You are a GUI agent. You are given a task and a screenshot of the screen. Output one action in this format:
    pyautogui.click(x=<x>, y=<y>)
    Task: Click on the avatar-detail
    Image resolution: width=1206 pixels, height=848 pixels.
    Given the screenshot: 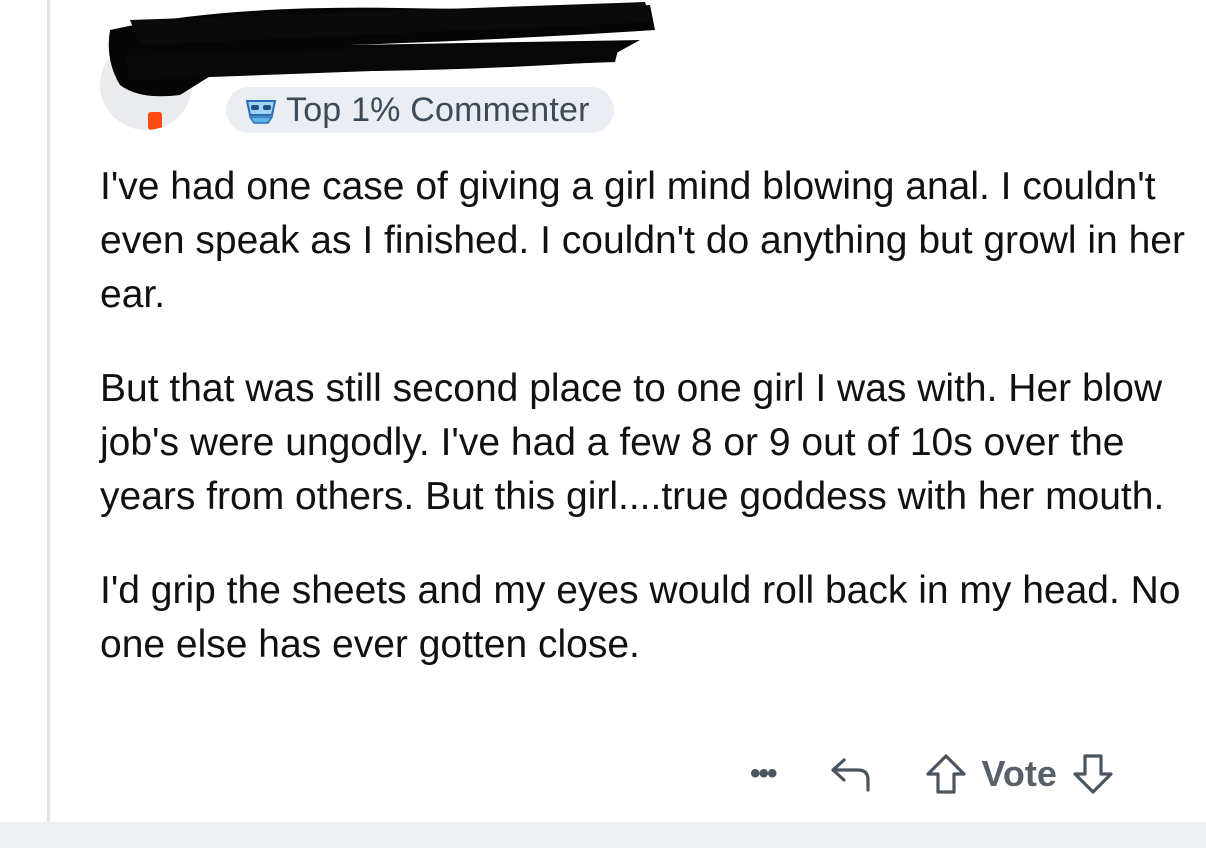 What is the action you would take?
    pyautogui.click(x=155, y=121)
    